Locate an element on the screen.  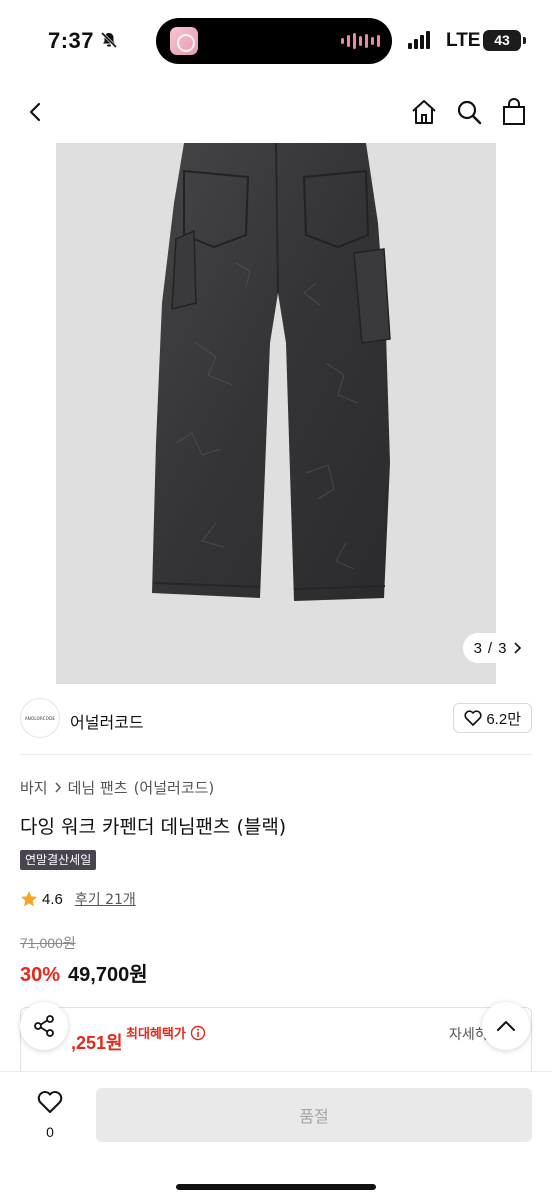
share-icon is located at coordinates (44, 1026).